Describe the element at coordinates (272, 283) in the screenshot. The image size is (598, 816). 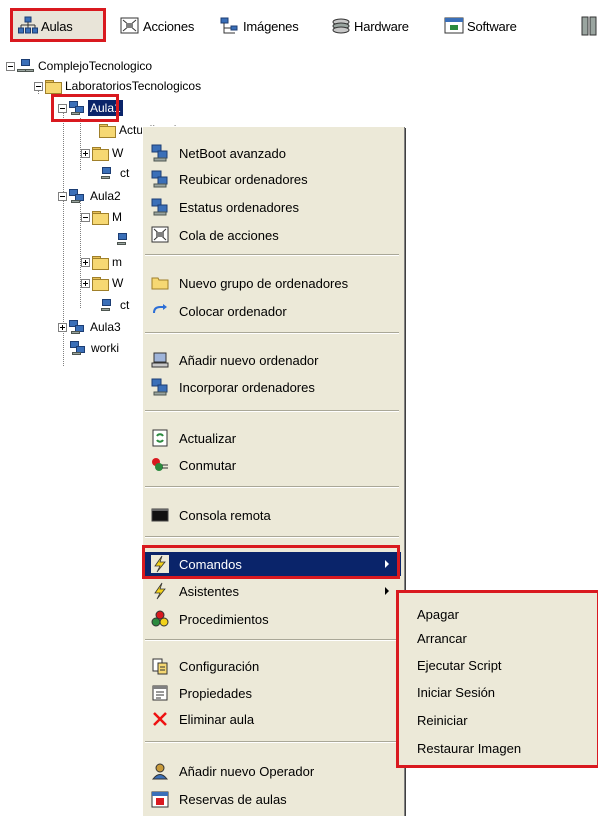
I see `menu-item-nuevo-grupo: Nuevo grupo de ordenadores` at that location.